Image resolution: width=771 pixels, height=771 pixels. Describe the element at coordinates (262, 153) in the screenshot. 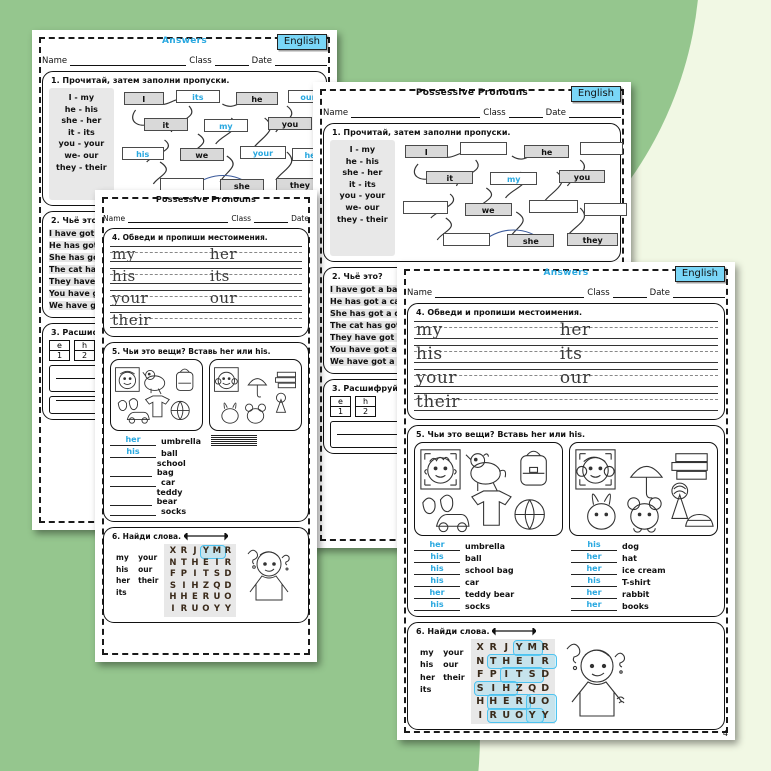

I see `maze-tag: your` at that location.